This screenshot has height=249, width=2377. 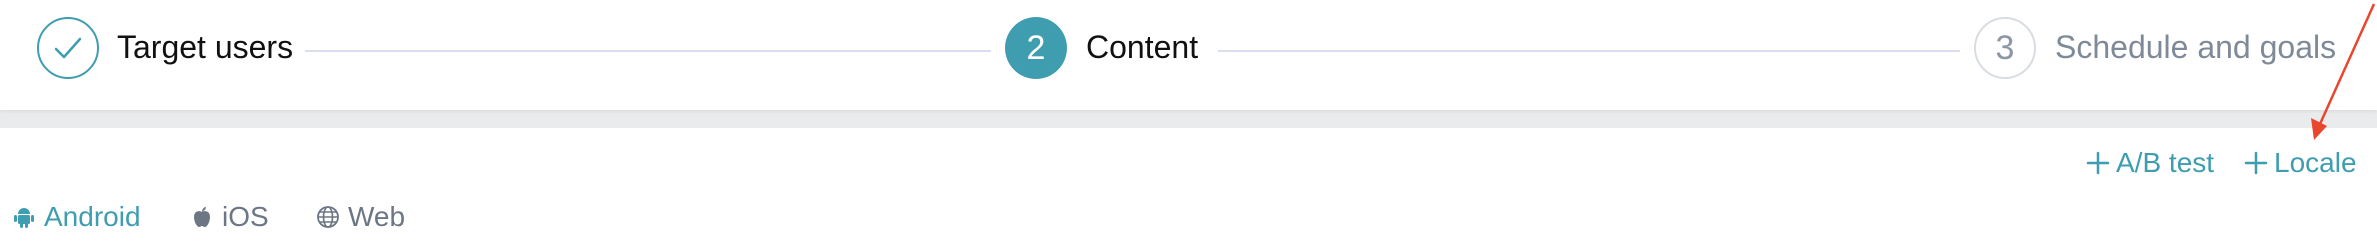 I want to click on add-ab-test-button: A/B test, so click(x=2150, y=163).